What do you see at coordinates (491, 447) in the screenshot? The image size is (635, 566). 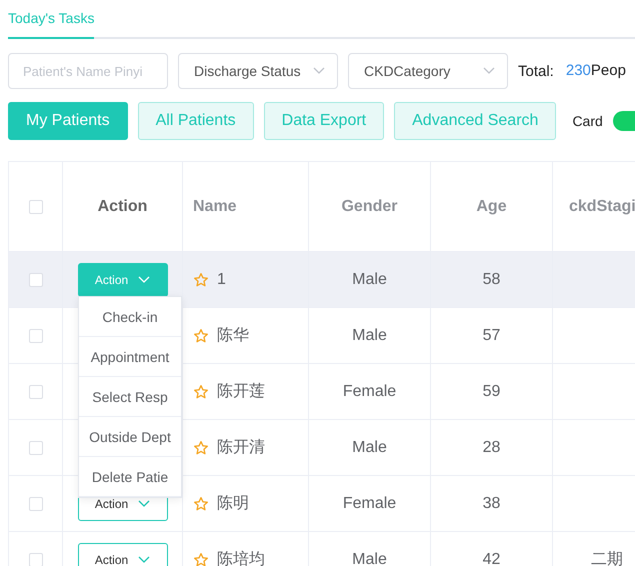 I see `table-cell: 28` at bounding box center [491, 447].